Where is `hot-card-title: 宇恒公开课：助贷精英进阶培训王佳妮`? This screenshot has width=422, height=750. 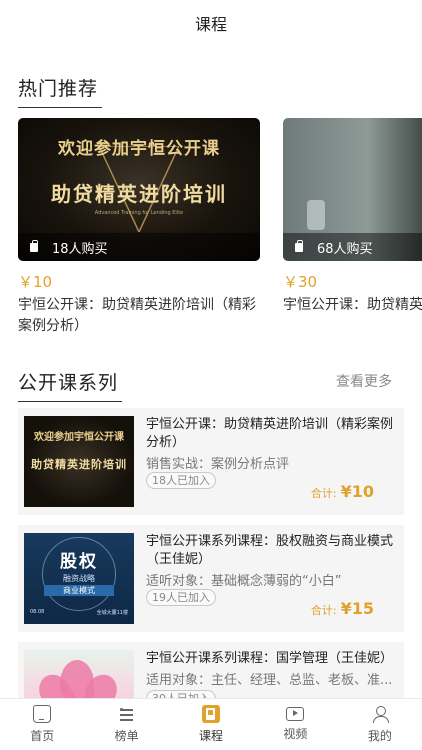
hot-card-title: 宇恒公开课：助贷精英进阶培训王佳妮 is located at coordinates (352, 316).